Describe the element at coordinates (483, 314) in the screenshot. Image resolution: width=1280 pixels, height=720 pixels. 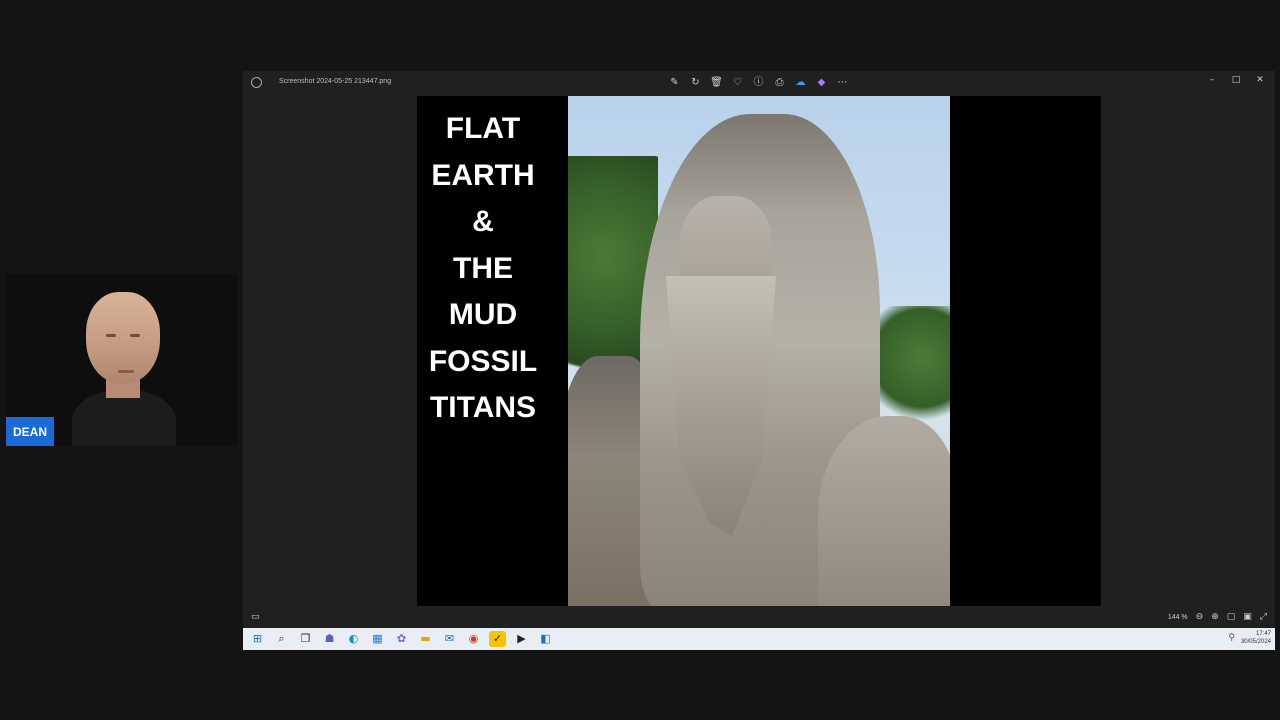
I see `title-line: MUD` at that location.